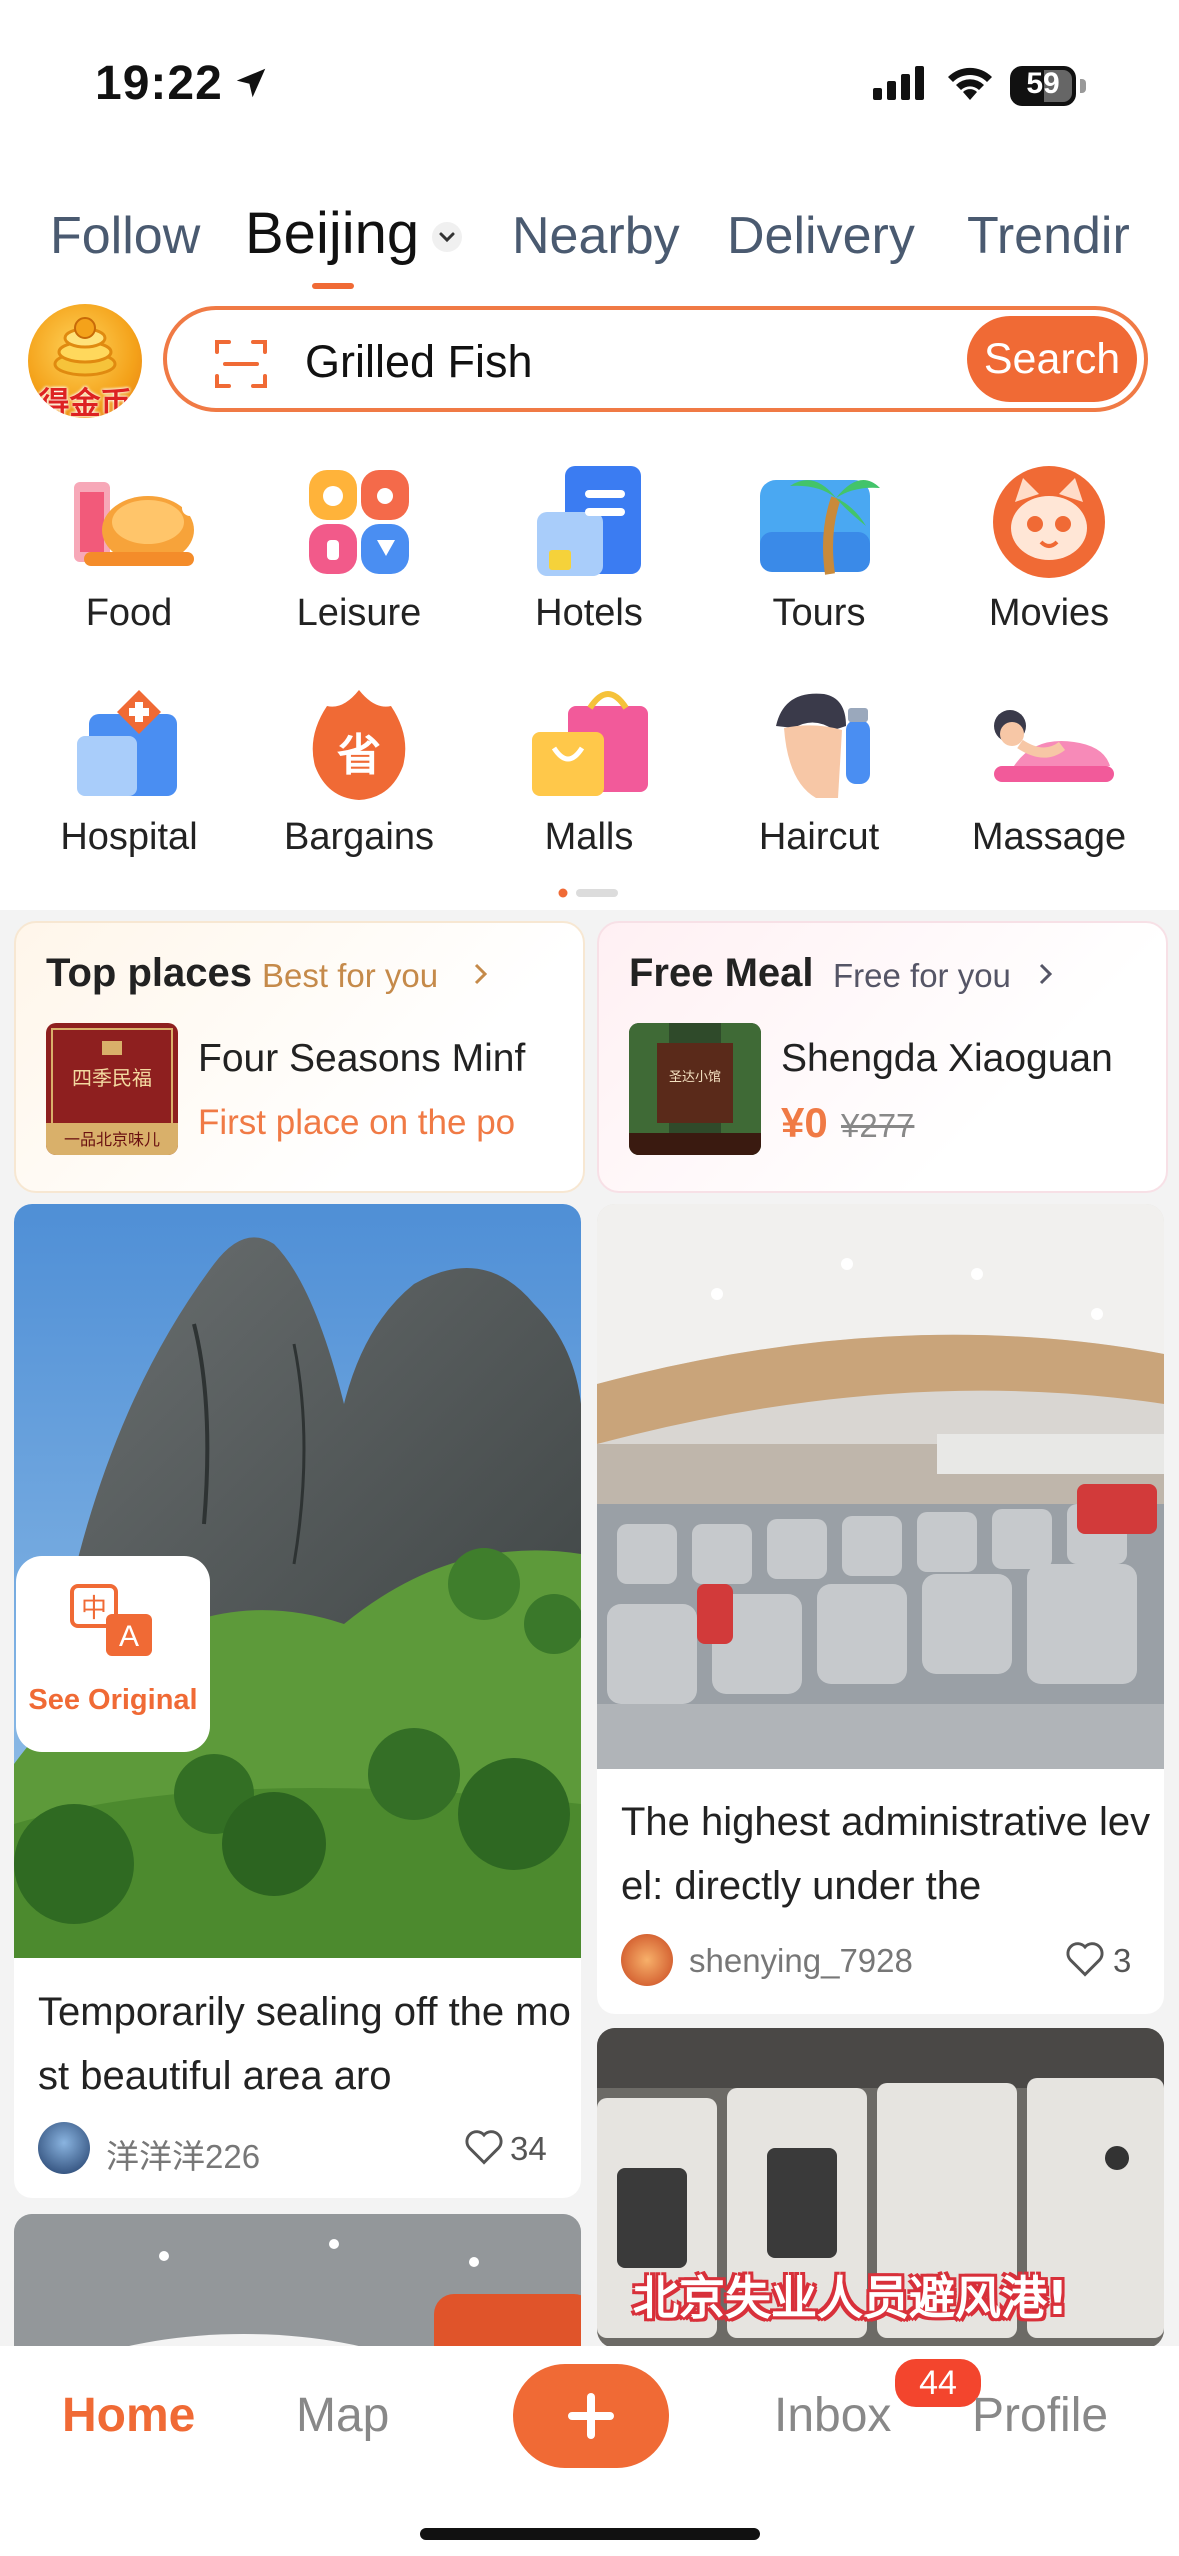  Describe the element at coordinates (359, 755) in the screenshot. I see `svg-text: 省` at that location.